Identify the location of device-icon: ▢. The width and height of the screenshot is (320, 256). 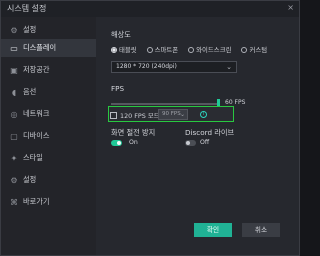
(14, 136).